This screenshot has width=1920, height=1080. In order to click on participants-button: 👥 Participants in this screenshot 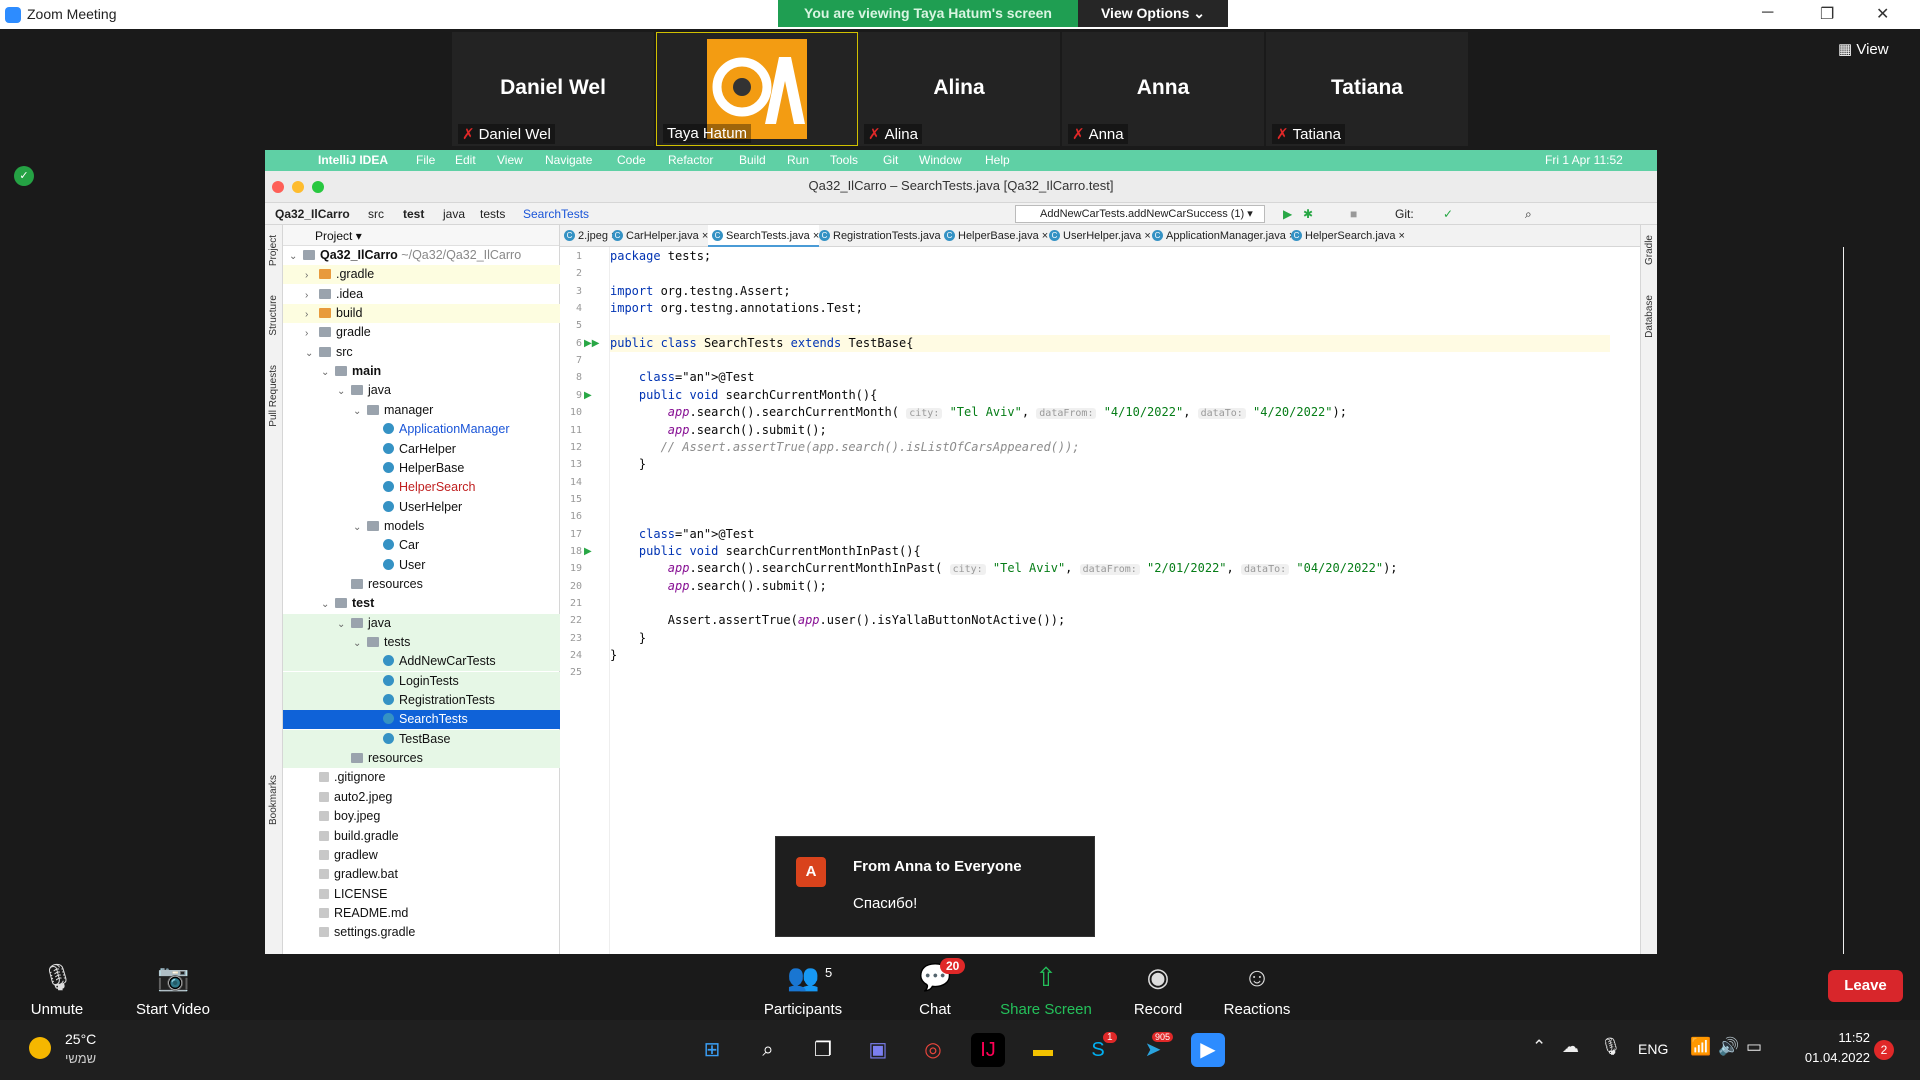, I will do `click(803, 986)`.